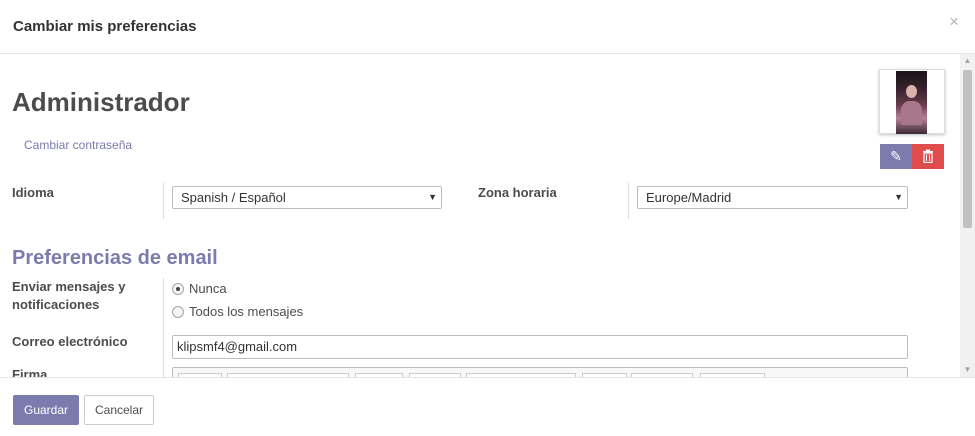  Describe the element at coordinates (46, 410) in the screenshot. I see `save-button: Guardar` at that location.